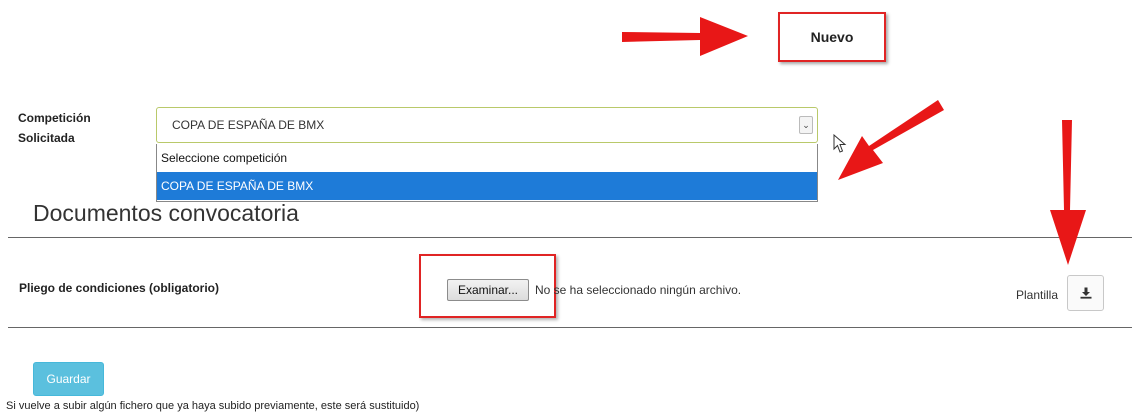 Image resolution: width=1132 pixels, height=416 pixels. I want to click on nuevo-label: Nuevo, so click(832, 37).